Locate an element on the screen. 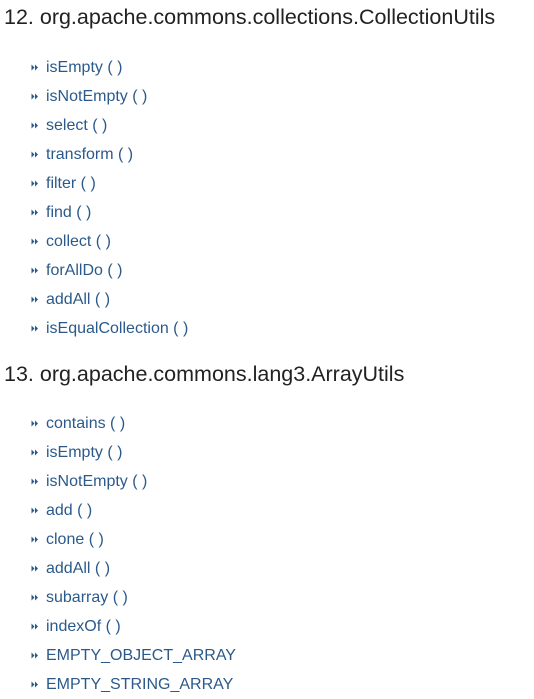 The height and width of the screenshot is (699, 534). method-link-foralldo: forAllDo ( ) is located at coordinates (267, 270).